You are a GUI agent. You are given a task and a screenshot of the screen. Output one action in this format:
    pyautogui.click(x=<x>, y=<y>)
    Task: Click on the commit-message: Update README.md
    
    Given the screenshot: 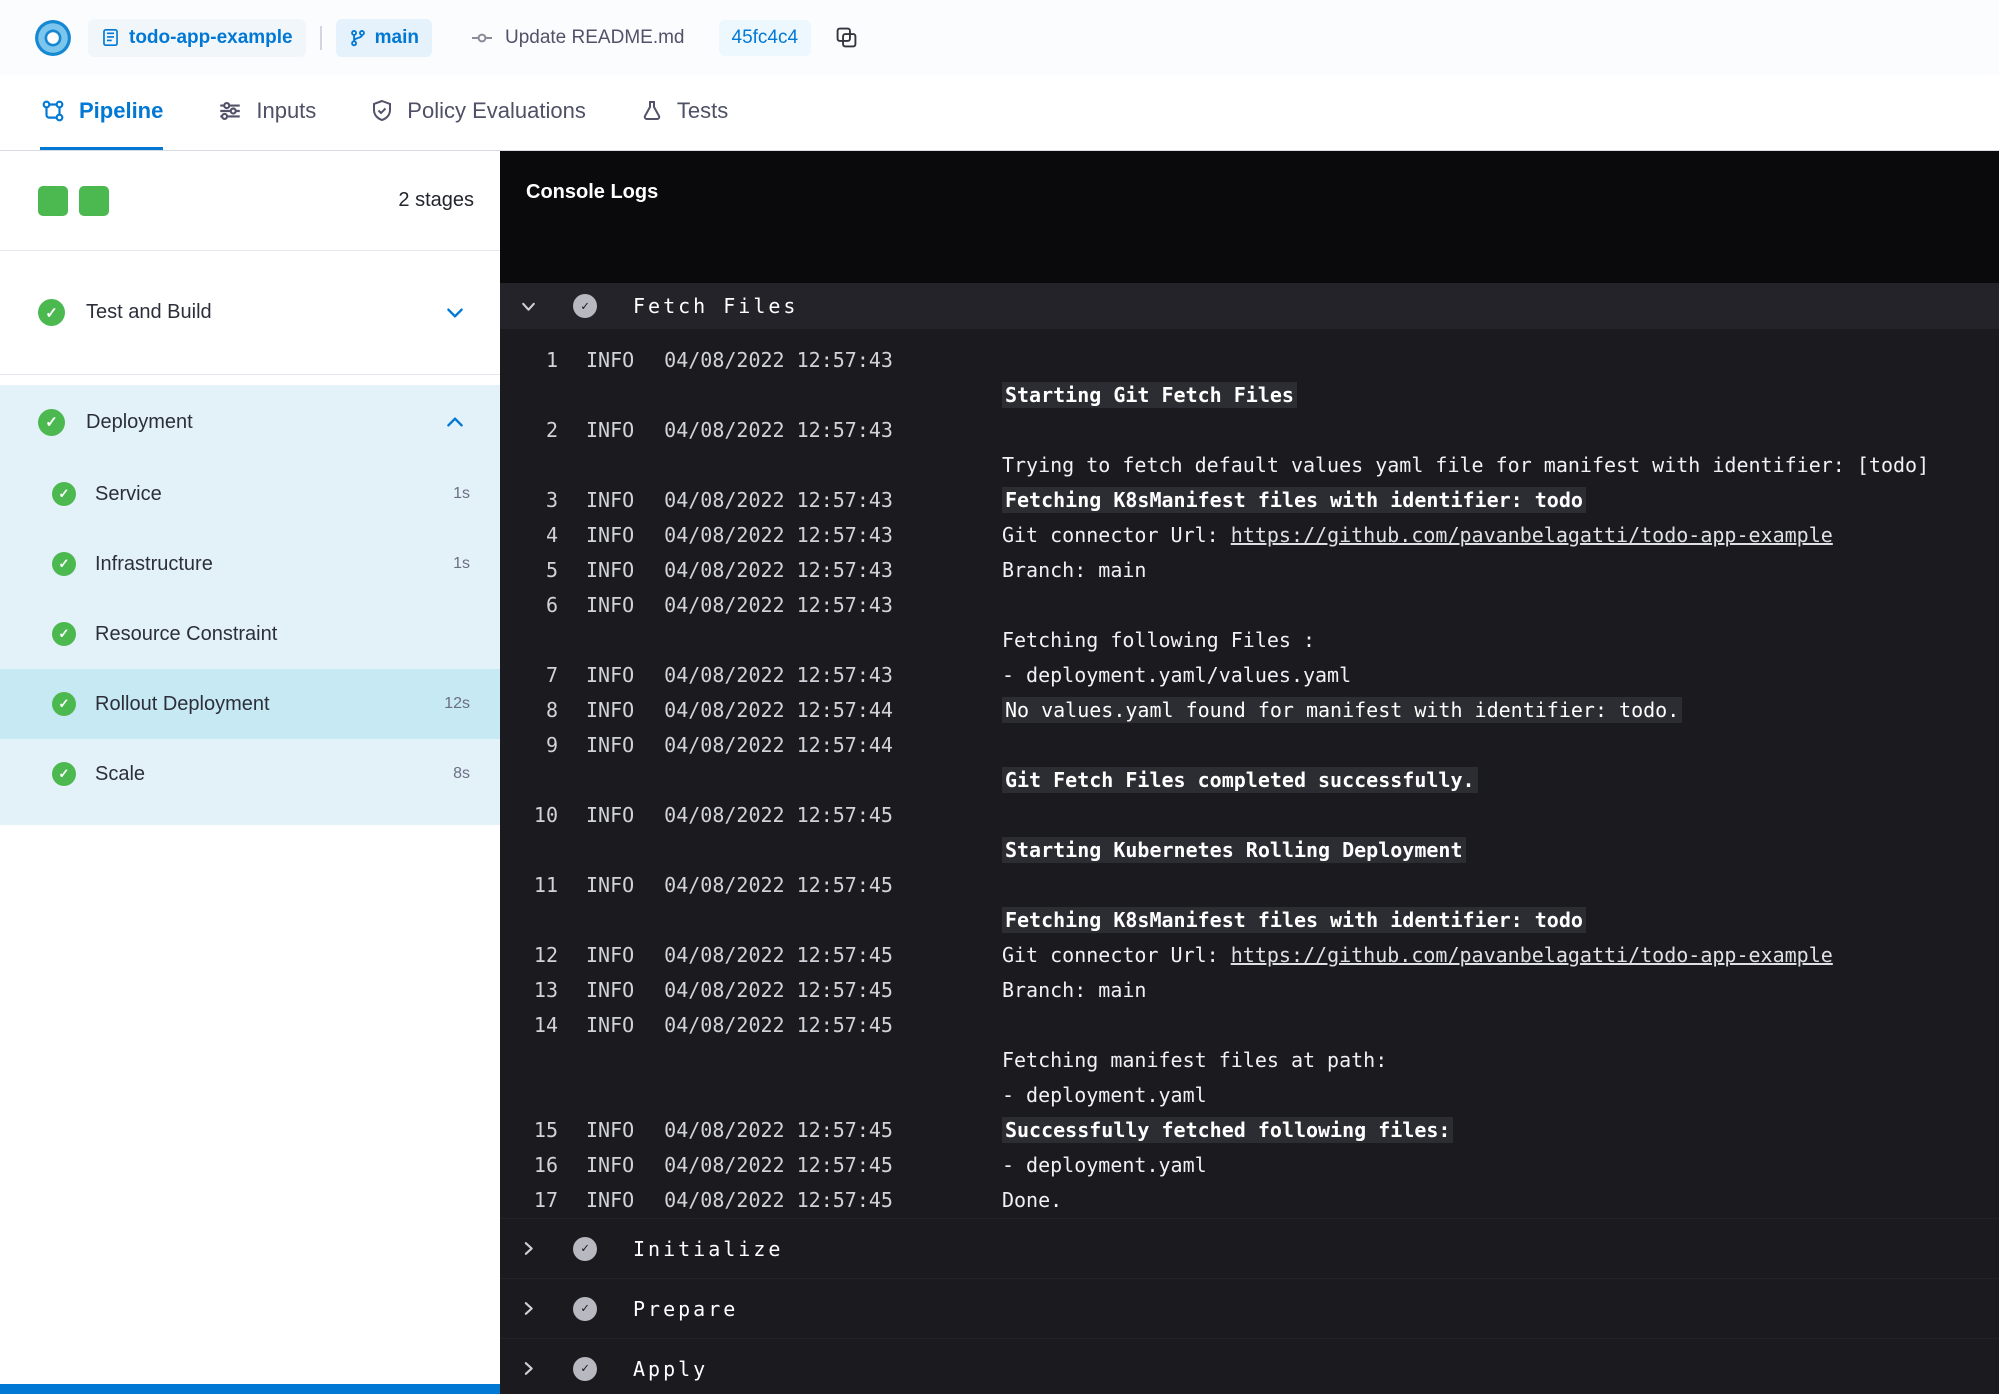 What is the action you would take?
    pyautogui.click(x=594, y=37)
    